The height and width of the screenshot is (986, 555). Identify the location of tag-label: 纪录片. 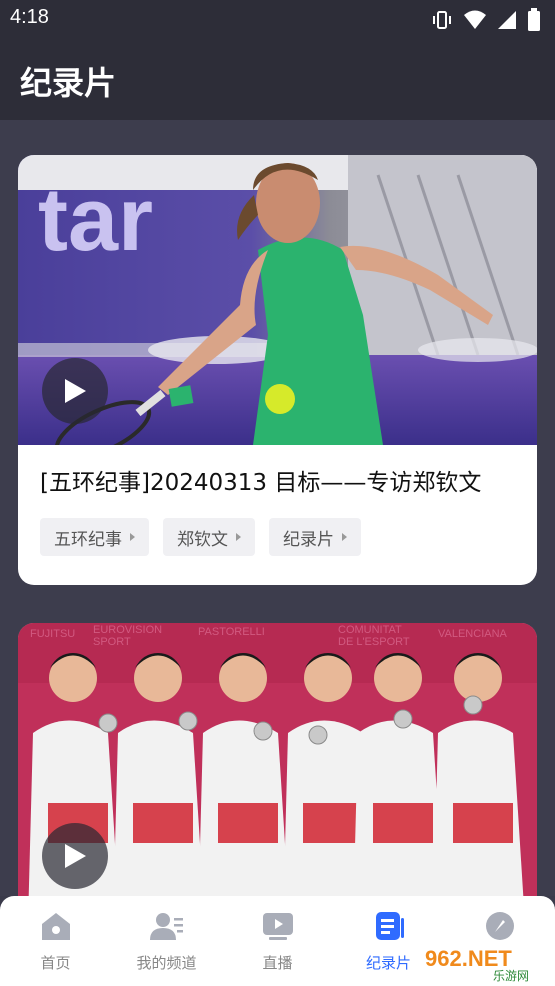
(308, 539).